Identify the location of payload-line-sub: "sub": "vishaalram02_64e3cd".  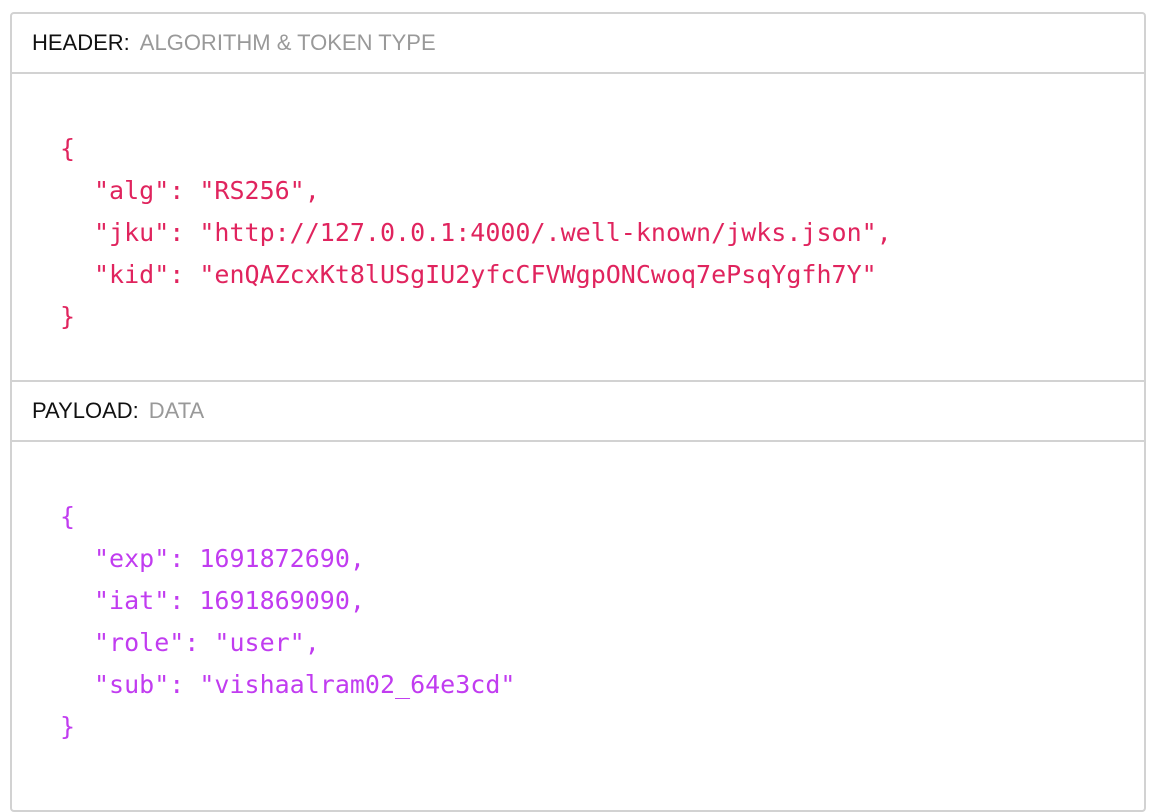
(305, 684).